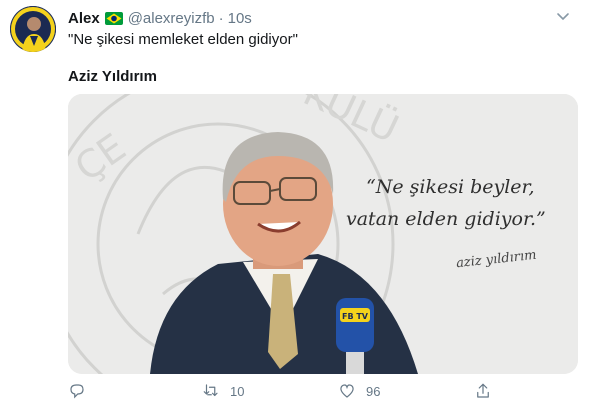 This screenshot has width=590, height=410. I want to click on retweet-button: 10, so click(223, 391).